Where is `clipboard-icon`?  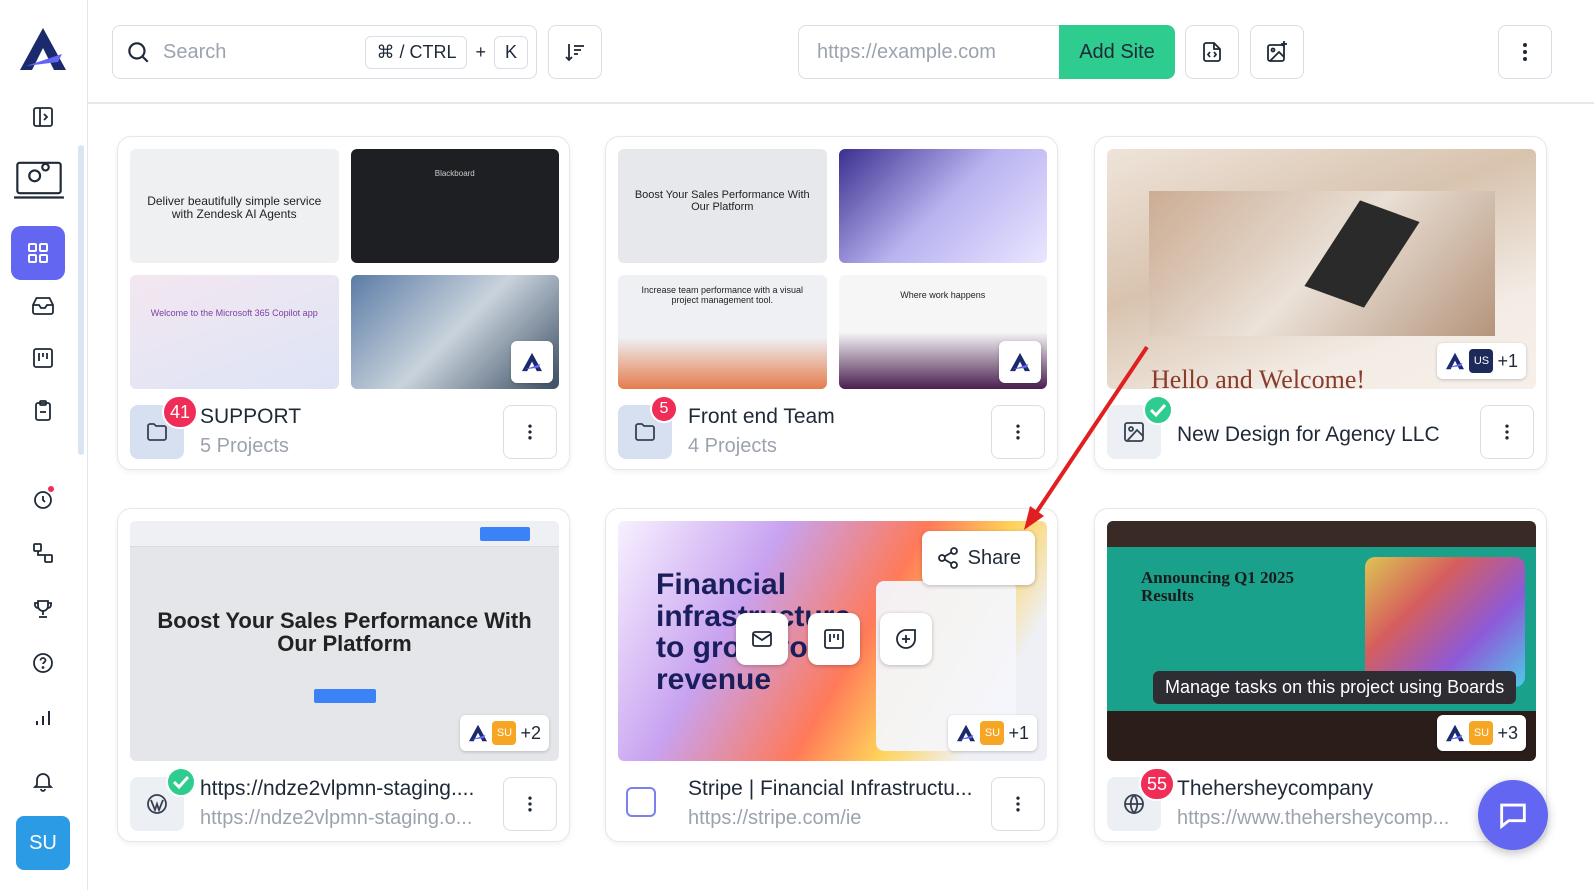
clipboard-icon is located at coordinates (43, 411).